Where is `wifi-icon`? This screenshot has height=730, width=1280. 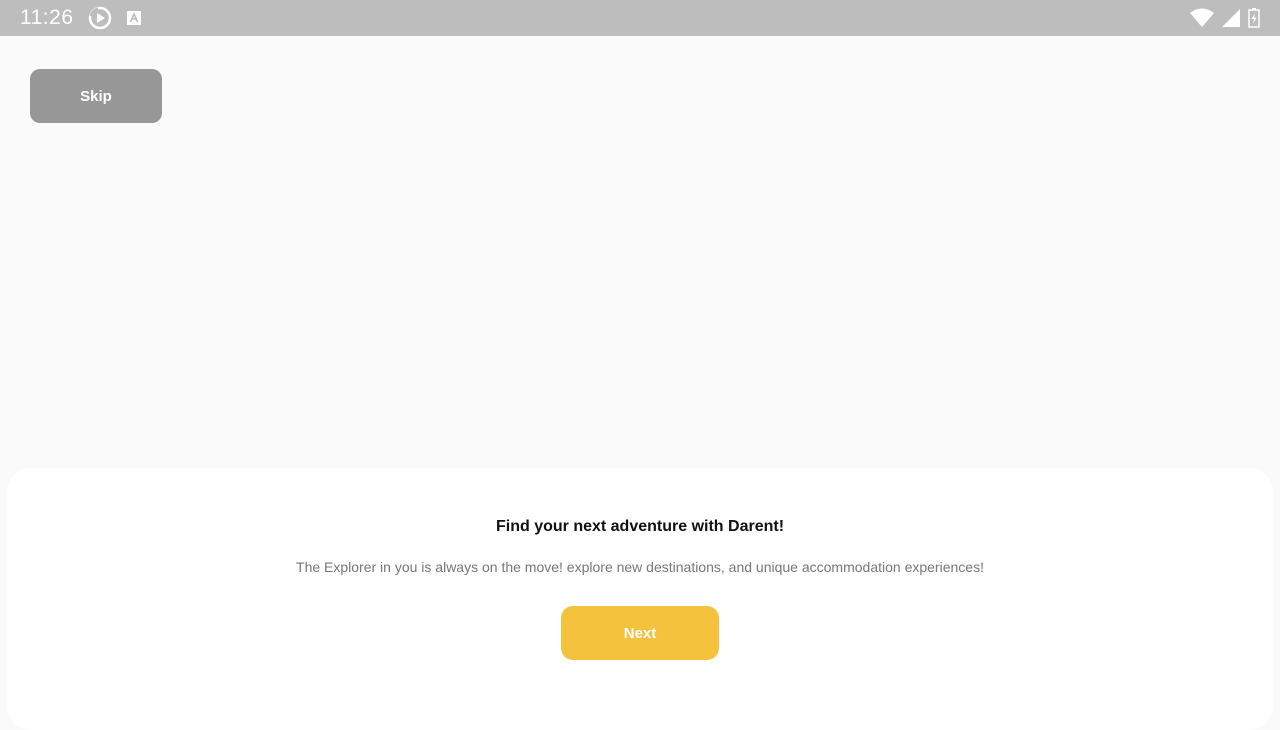 wifi-icon is located at coordinates (1202, 18).